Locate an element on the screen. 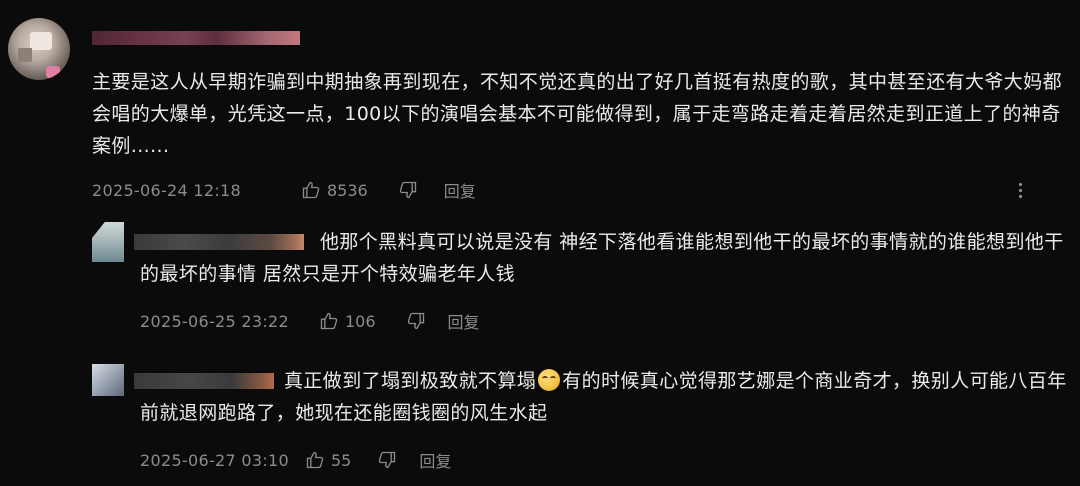 This screenshot has width=1080, height=486. comment-date: 2025-06-24 12:18 is located at coordinates (166, 190).